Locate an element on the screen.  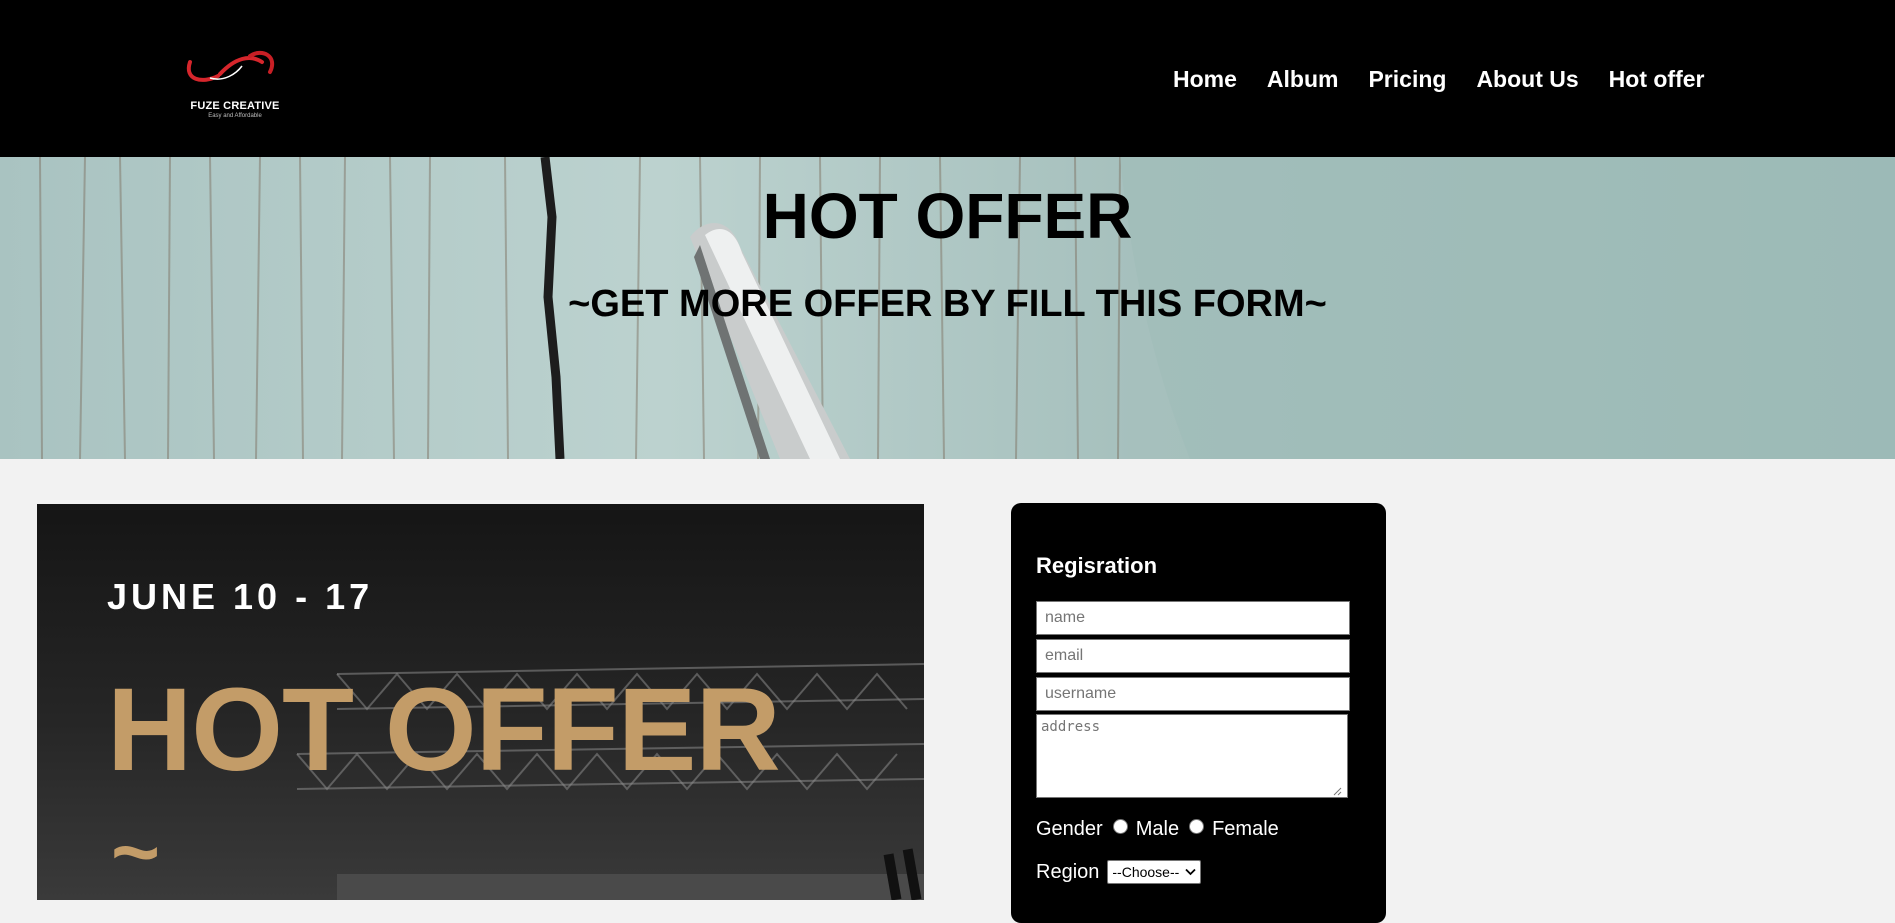
nav-album-link: Album is located at coordinates (1303, 79).